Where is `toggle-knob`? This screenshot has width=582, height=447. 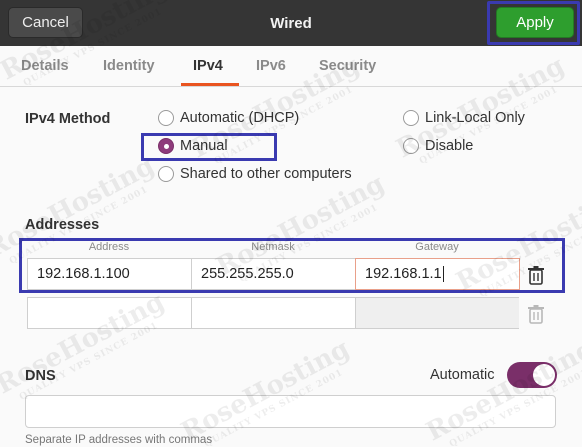 toggle-knob is located at coordinates (544, 375).